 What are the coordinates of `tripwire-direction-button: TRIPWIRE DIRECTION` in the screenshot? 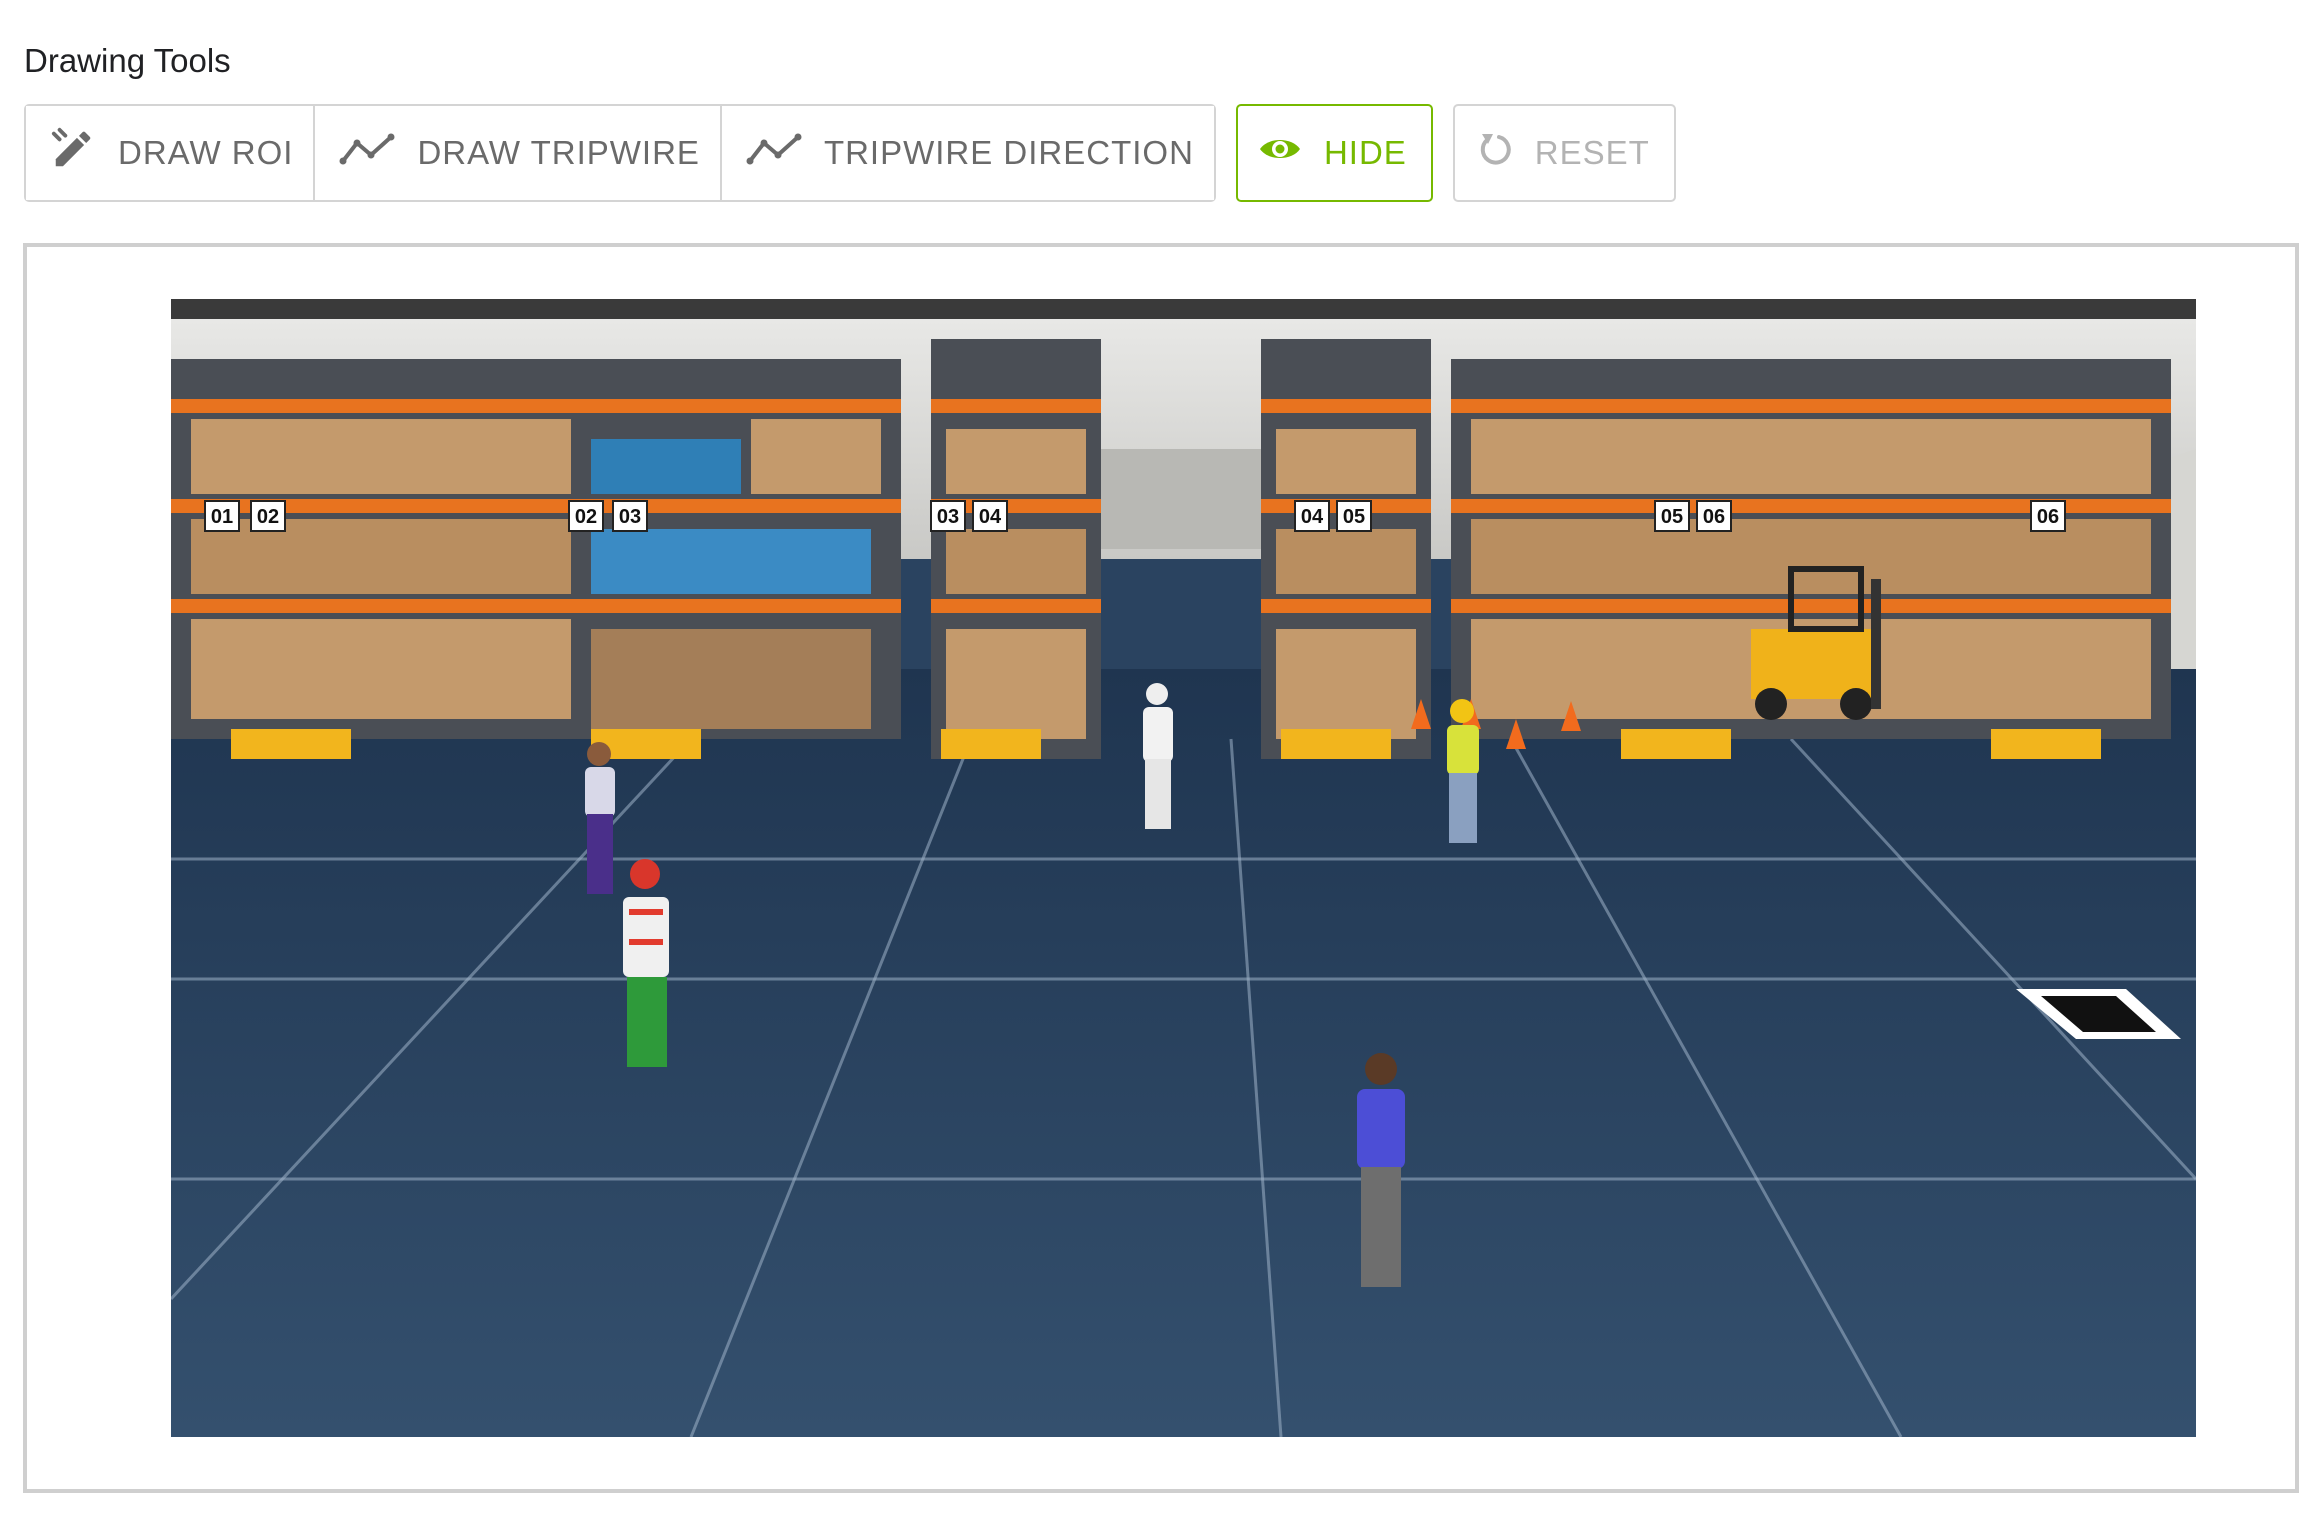 It's located at (966, 153).